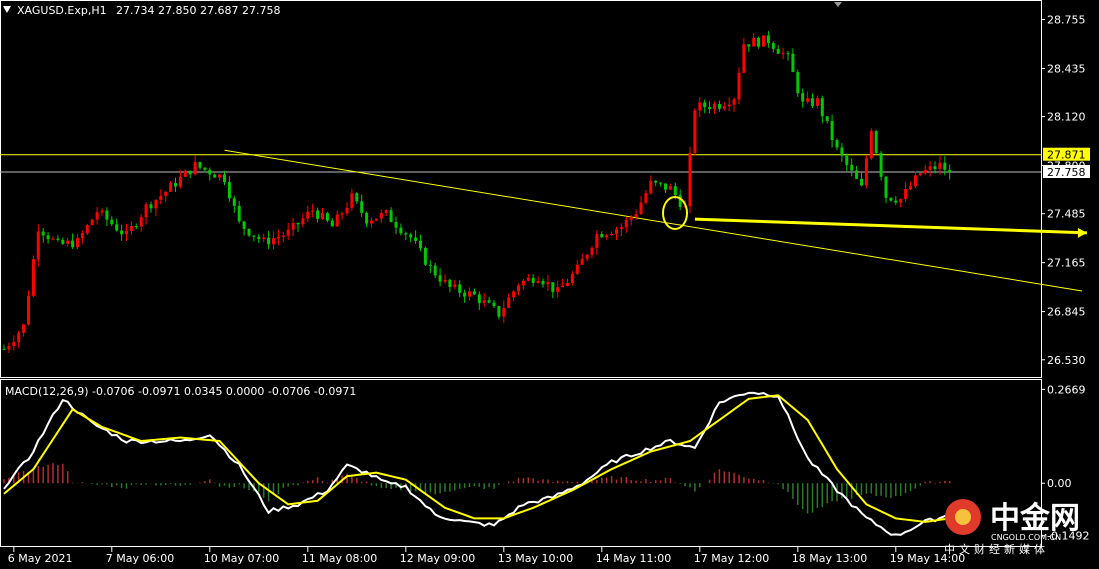 Image resolution: width=1099 pixels, height=569 pixels. I want to click on time-tick-label: 11 May 08:00, so click(339, 558).